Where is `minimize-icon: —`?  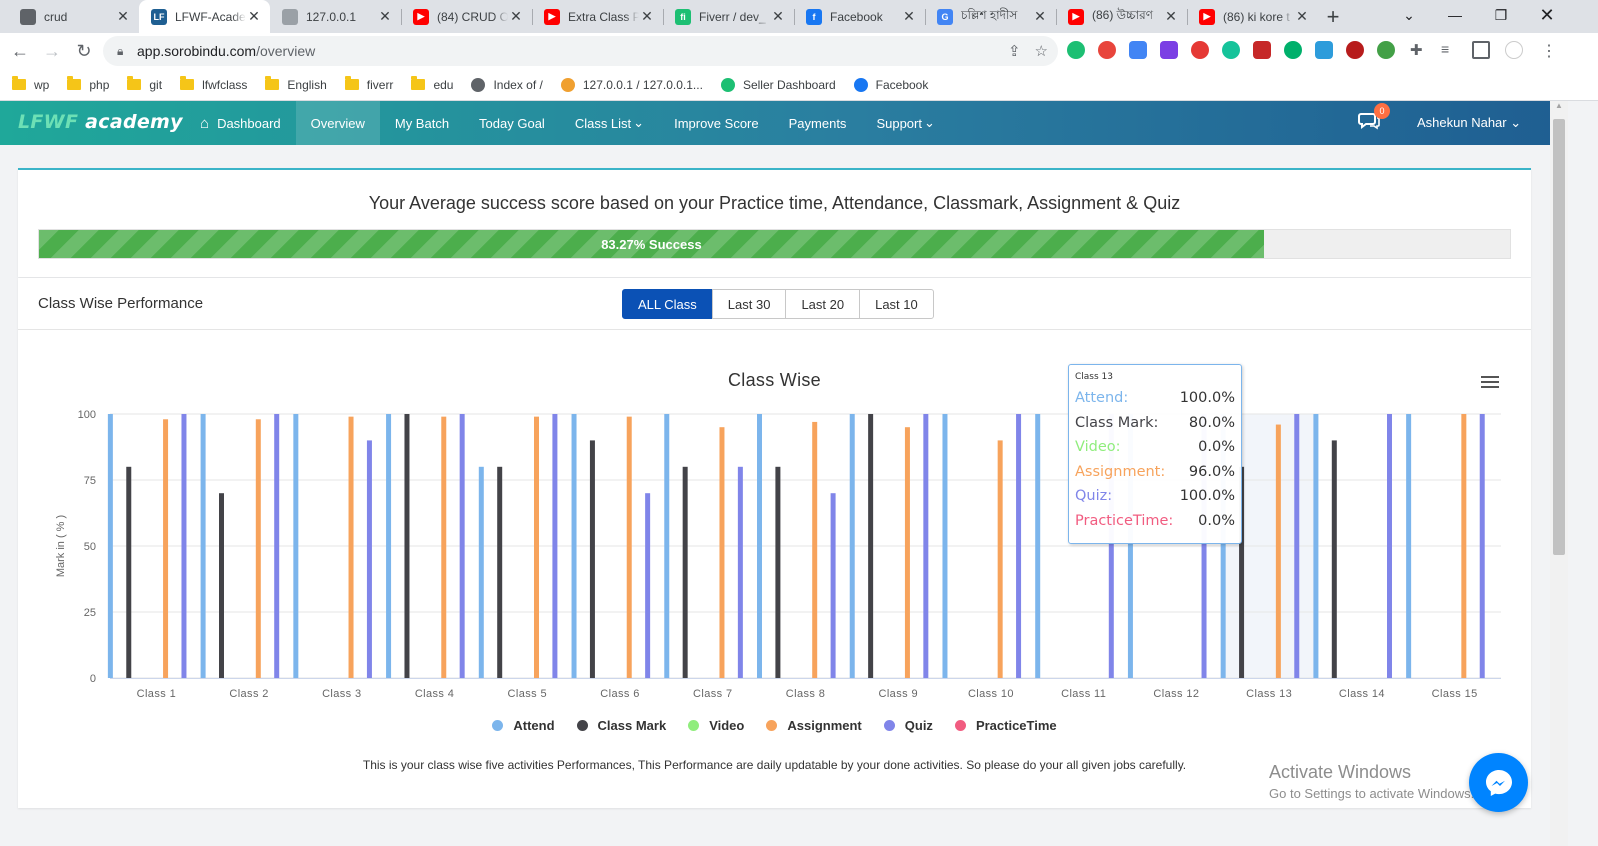
minimize-icon: — is located at coordinates (1455, 15).